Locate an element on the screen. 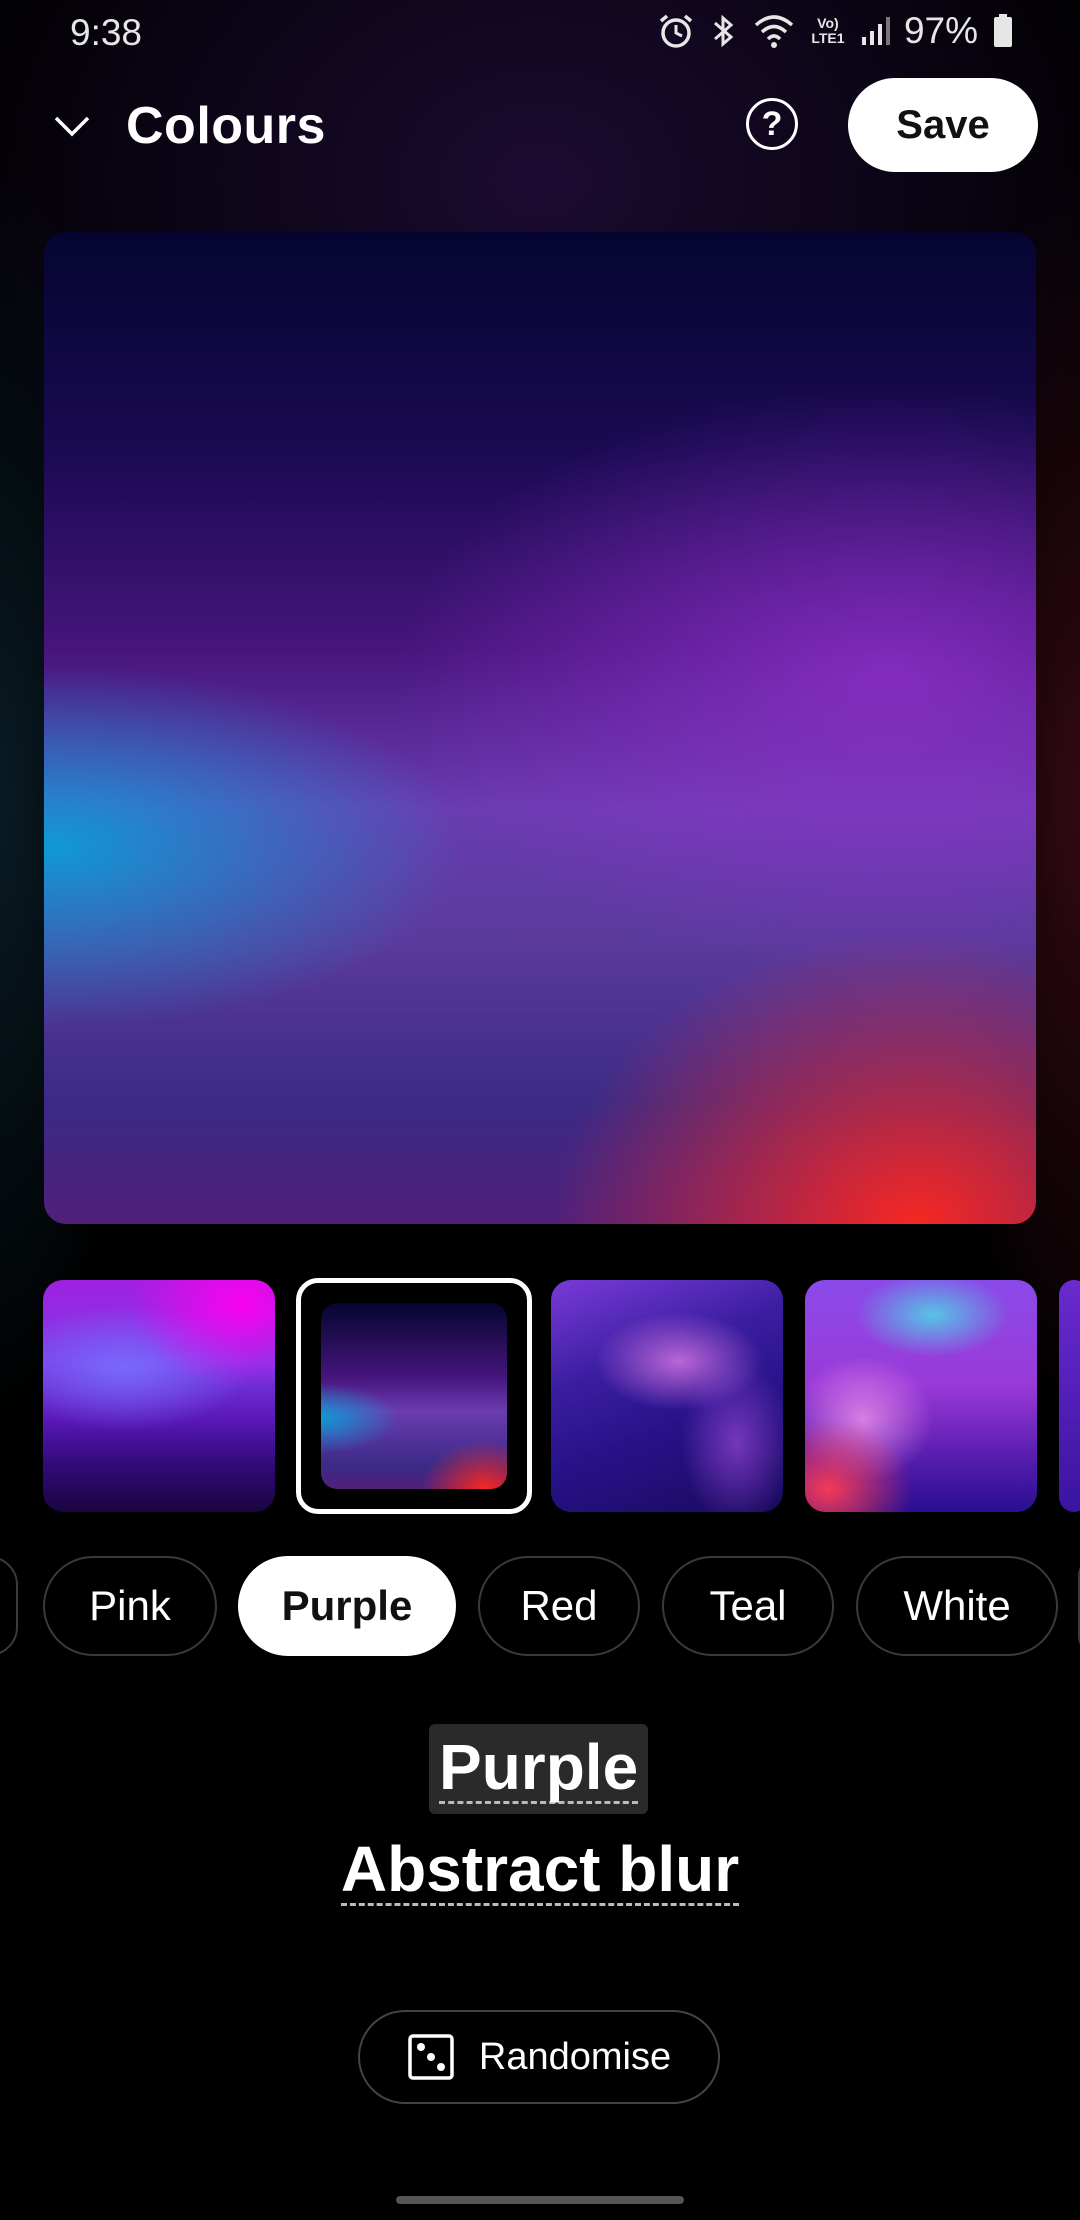 This screenshot has height=2220, width=1080. chip-pink: Pink is located at coordinates (130, 1606).